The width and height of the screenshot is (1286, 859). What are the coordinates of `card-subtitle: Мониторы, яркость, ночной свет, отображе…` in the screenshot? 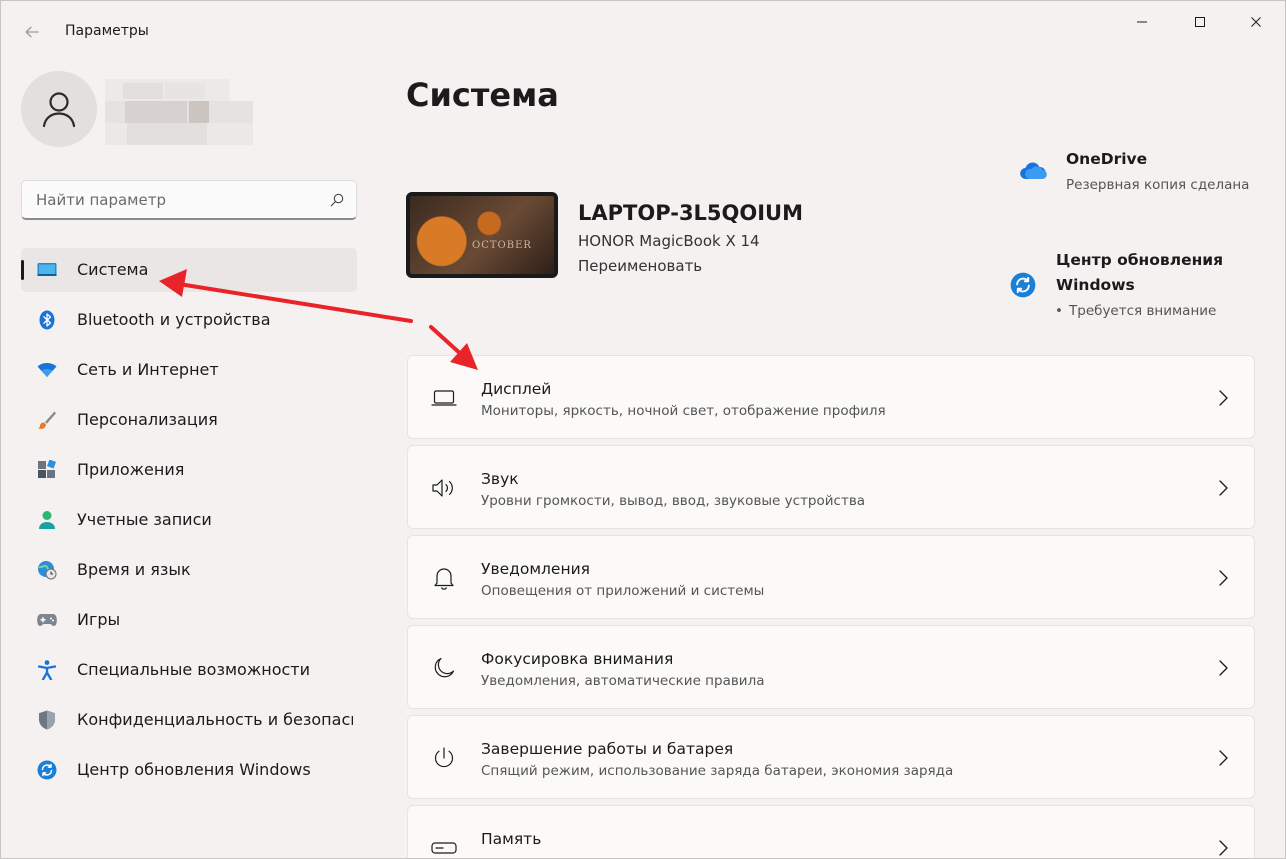 It's located at (683, 411).